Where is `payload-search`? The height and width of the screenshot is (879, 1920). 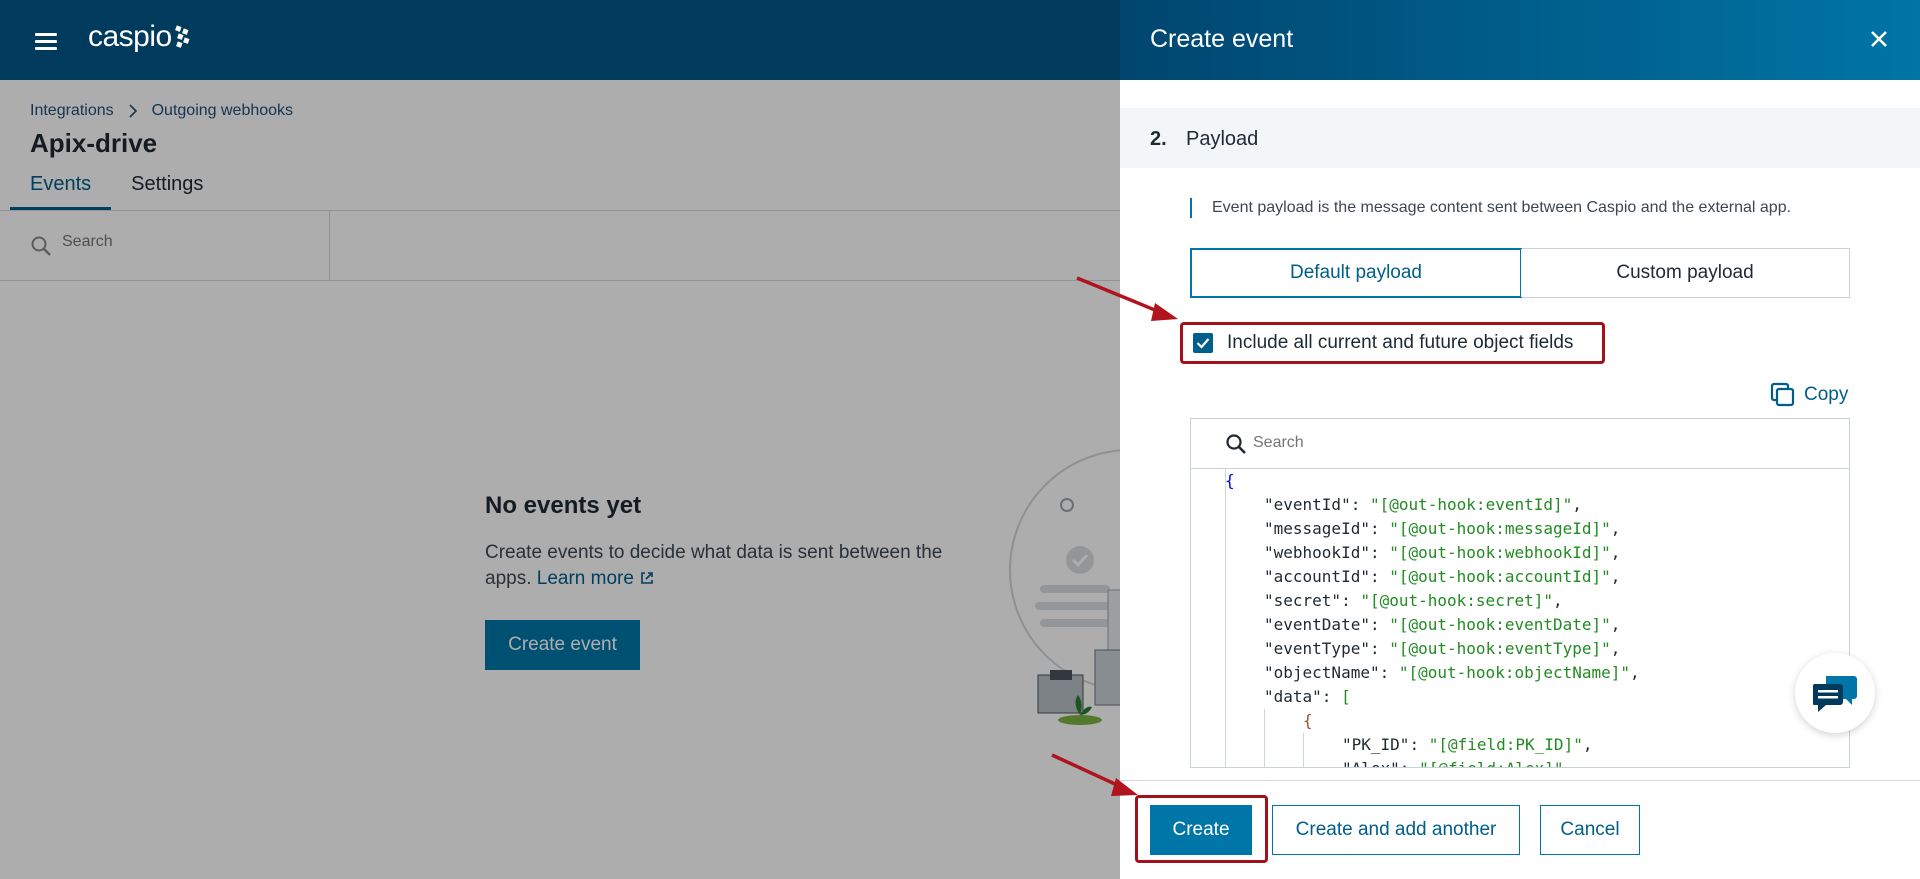
payload-search is located at coordinates (1520, 444).